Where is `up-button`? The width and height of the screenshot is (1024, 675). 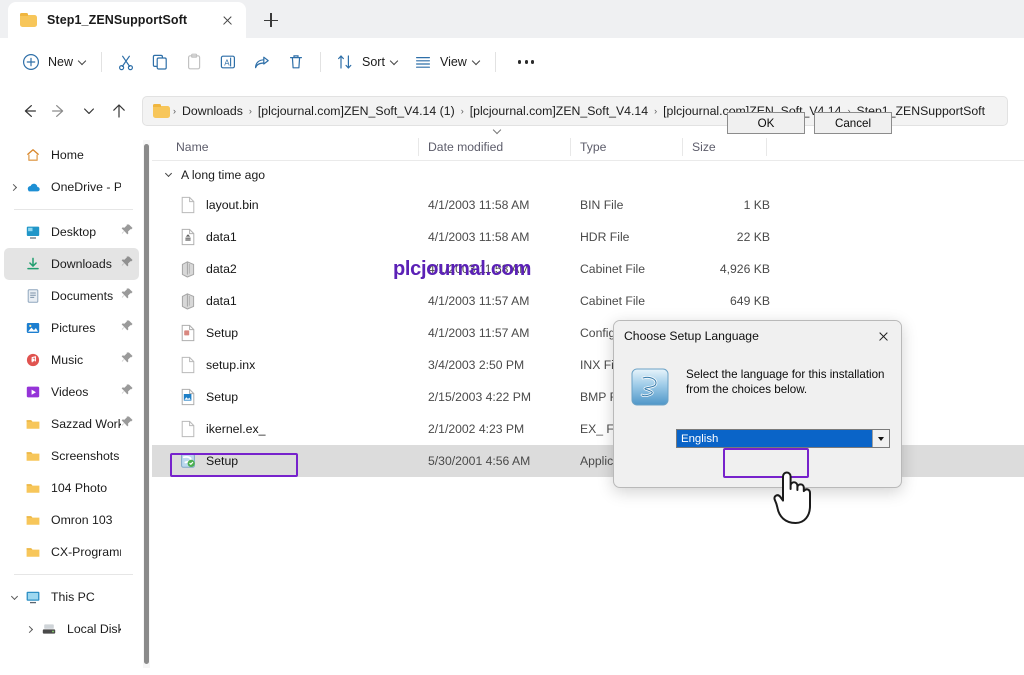 up-button is located at coordinates (119, 111).